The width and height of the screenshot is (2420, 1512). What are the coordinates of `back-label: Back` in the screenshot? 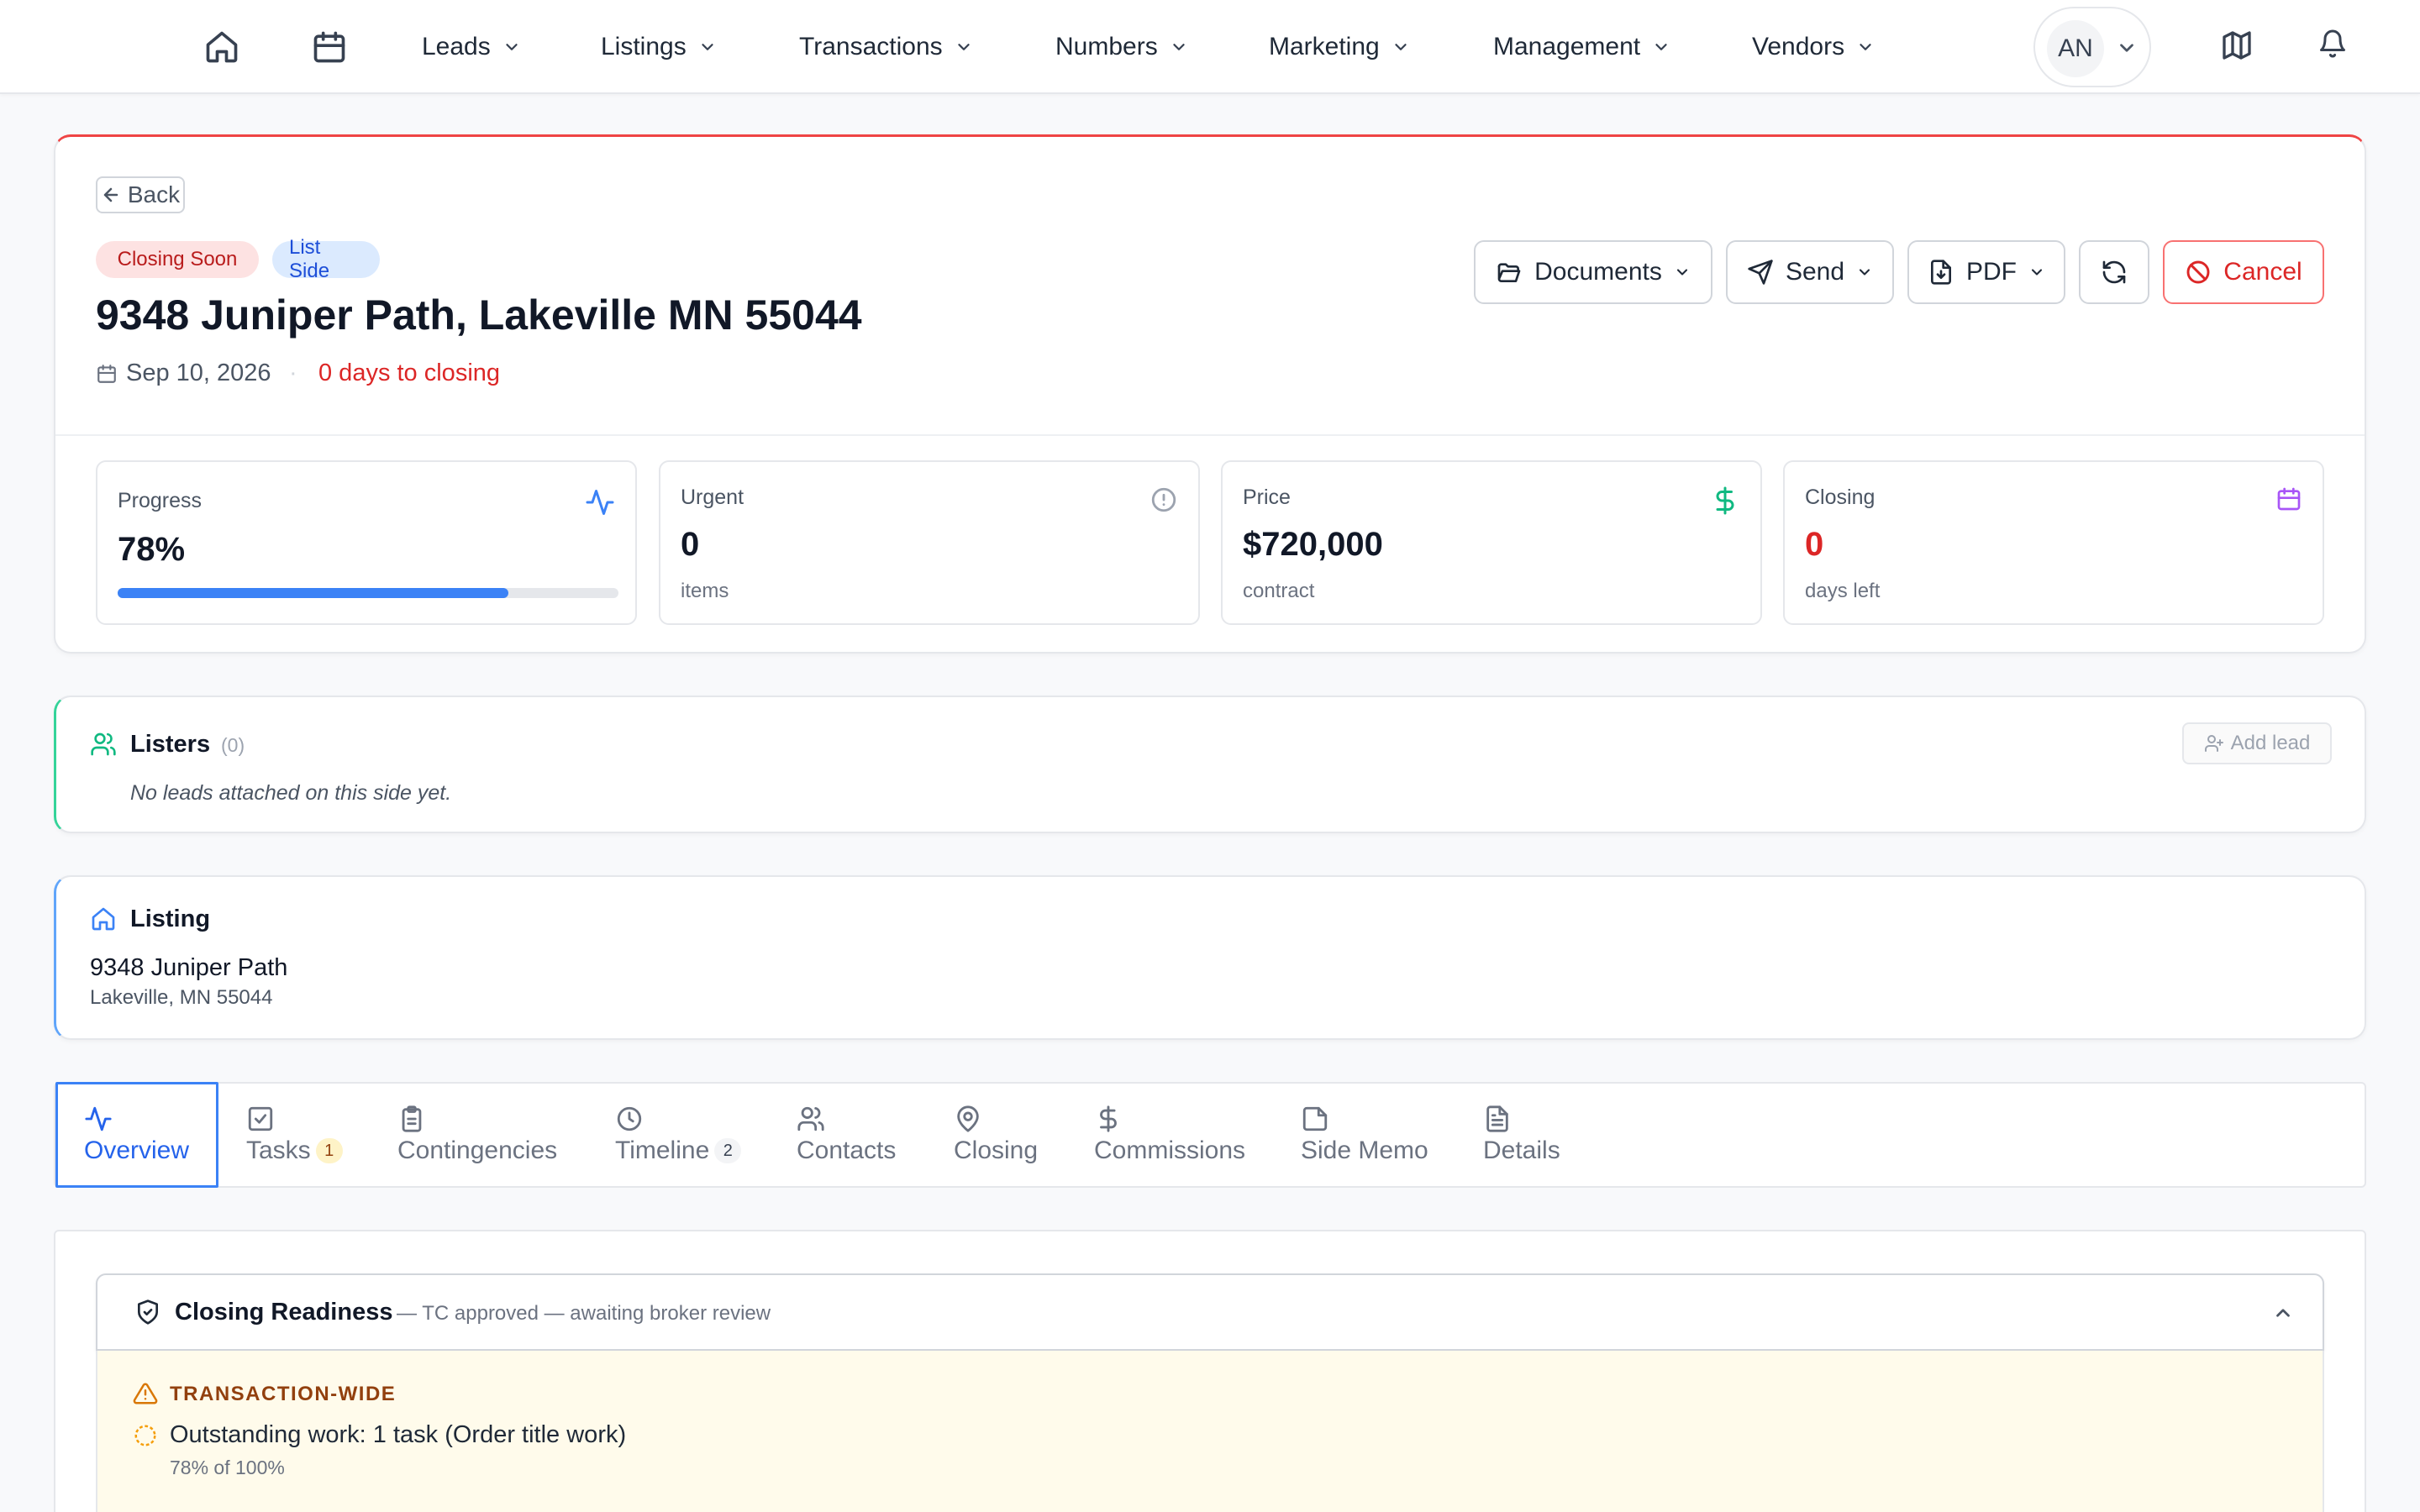 It's located at (154, 194).